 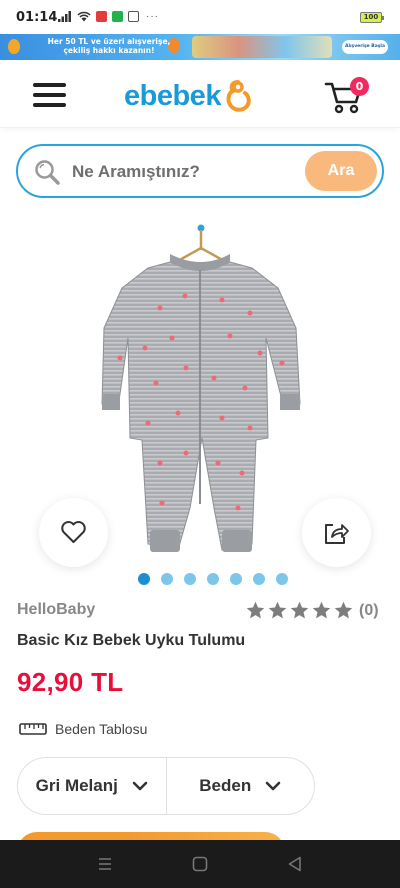 I want to click on balloon-icon, so click(x=14, y=46).